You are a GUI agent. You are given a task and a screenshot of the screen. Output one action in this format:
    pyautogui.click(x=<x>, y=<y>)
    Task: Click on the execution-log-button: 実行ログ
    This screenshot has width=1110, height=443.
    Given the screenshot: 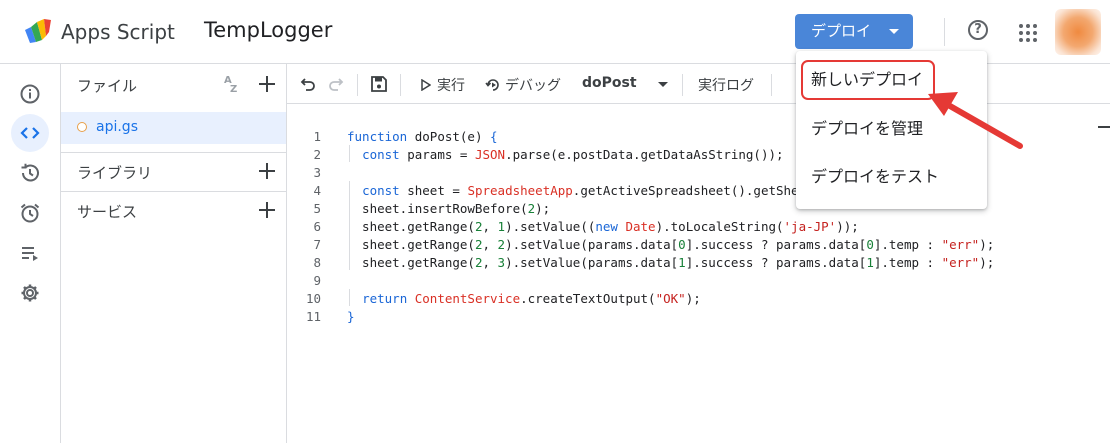 What is the action you would take?
    pyautogui.click(x=726, y=85)
    